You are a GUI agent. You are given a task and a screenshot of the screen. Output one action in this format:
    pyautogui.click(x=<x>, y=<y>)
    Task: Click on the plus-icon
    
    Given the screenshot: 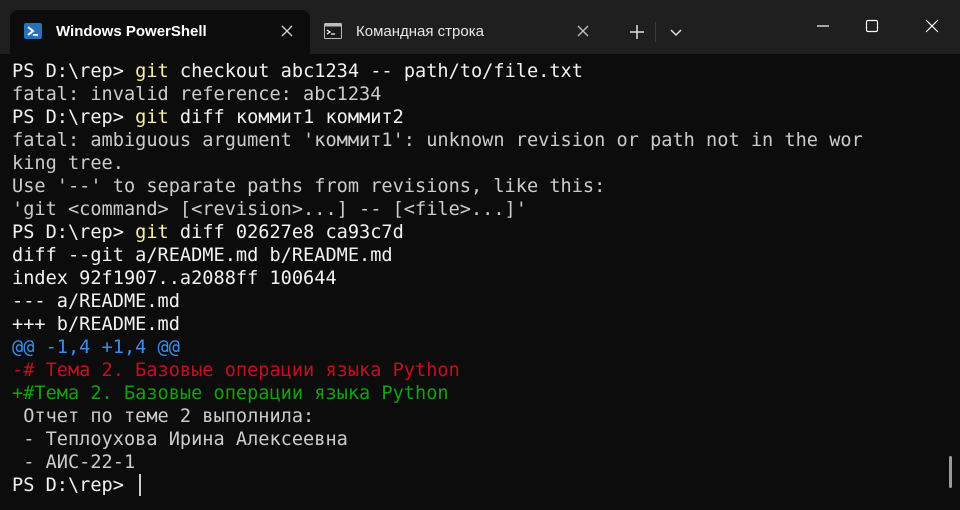 What is the action you would take?
    pyautogui.click(x=637, y=32)
    